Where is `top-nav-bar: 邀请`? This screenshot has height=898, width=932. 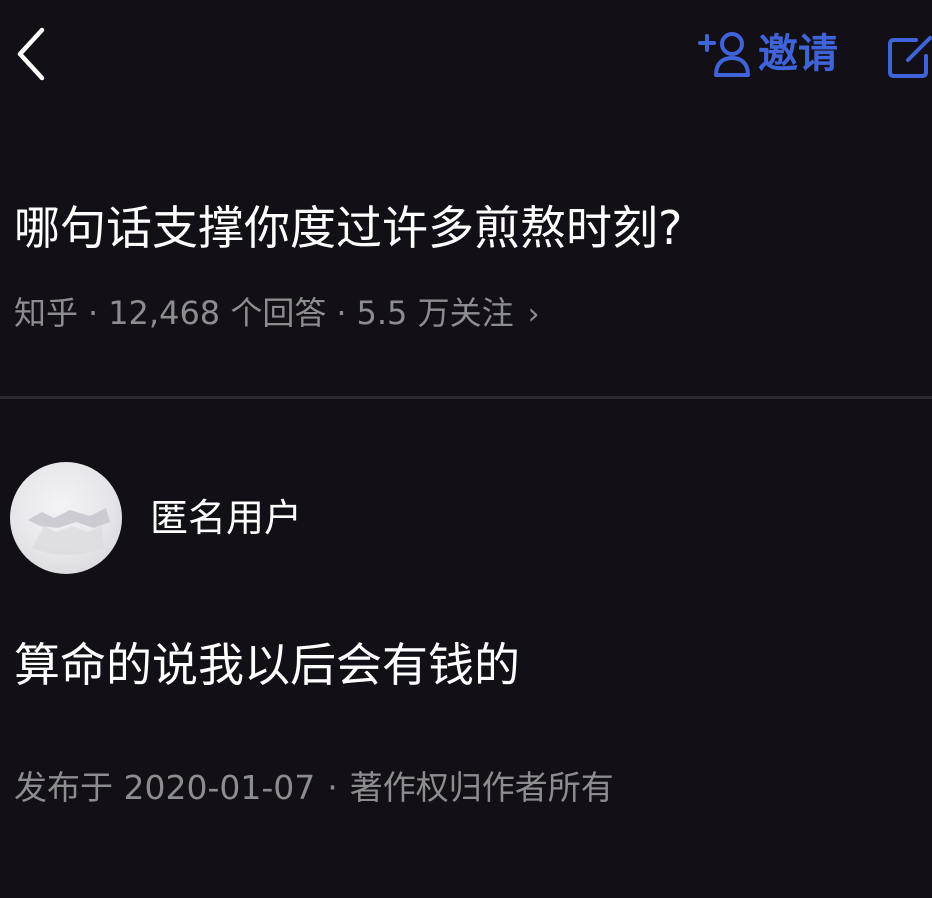
top-nav-bar: 邀请 is located at coordinates (466, 55).